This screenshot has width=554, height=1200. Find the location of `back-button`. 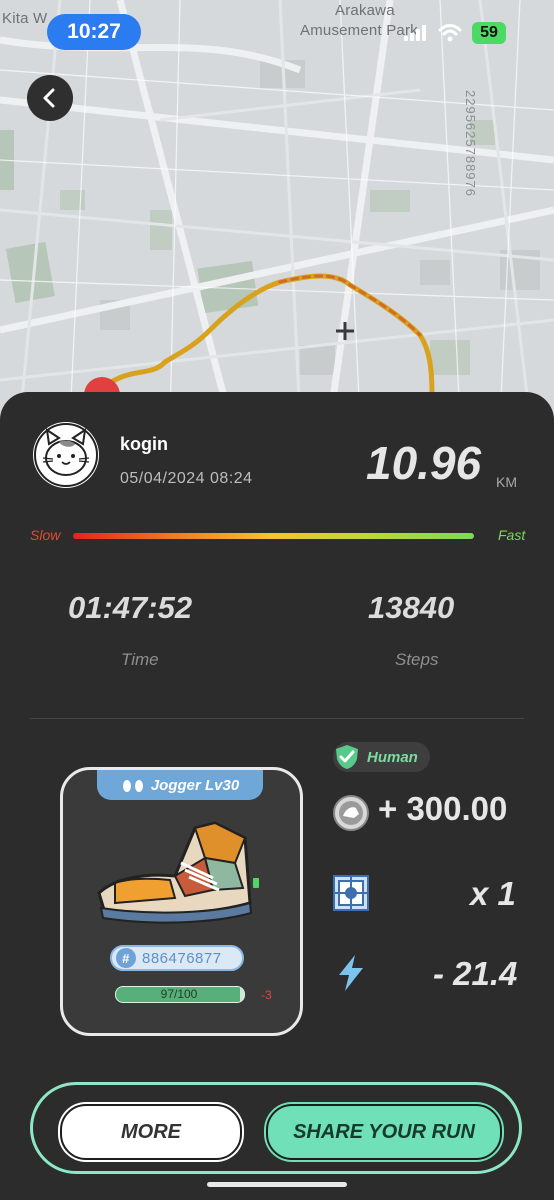

back-button is located at coordinates (50, 98).